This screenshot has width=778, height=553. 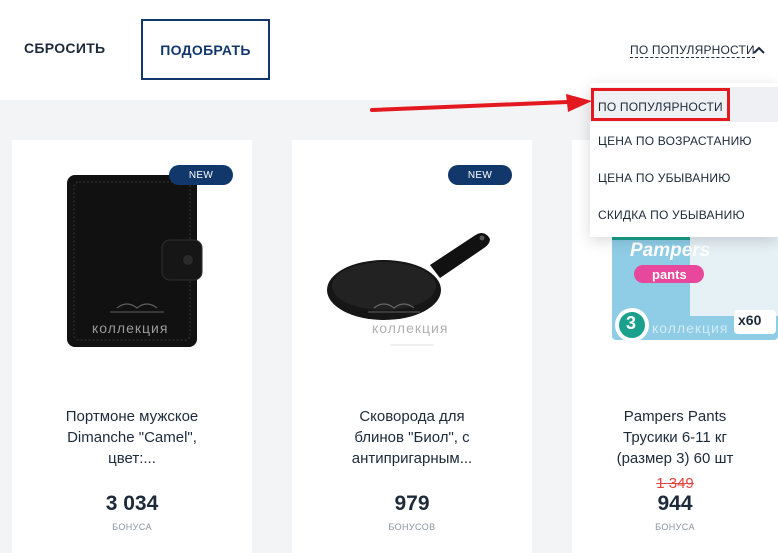 I want to click on price-unit: БОНУСОВ, so click(x=412, y=527).